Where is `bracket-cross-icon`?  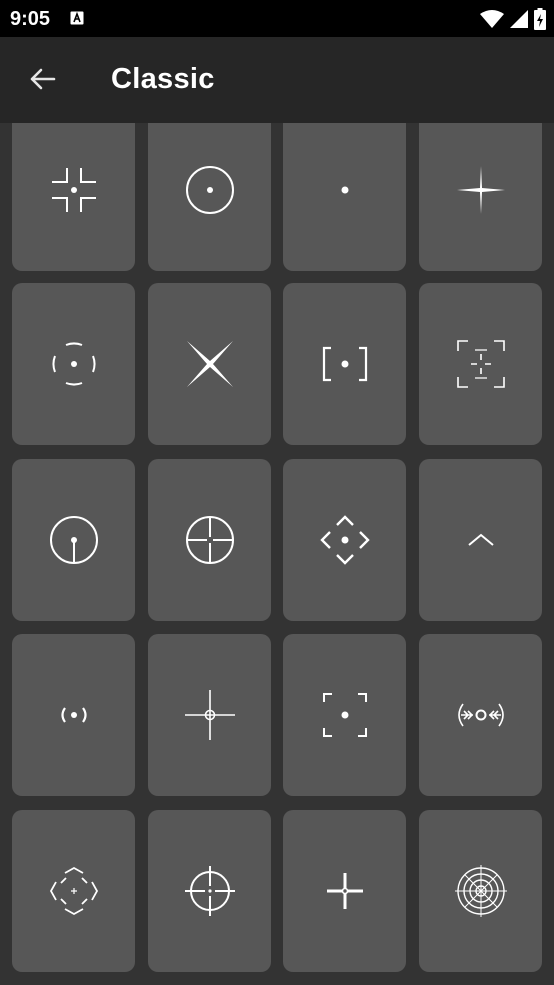
bracket-cross-icon is located at coordinates (481, 364).